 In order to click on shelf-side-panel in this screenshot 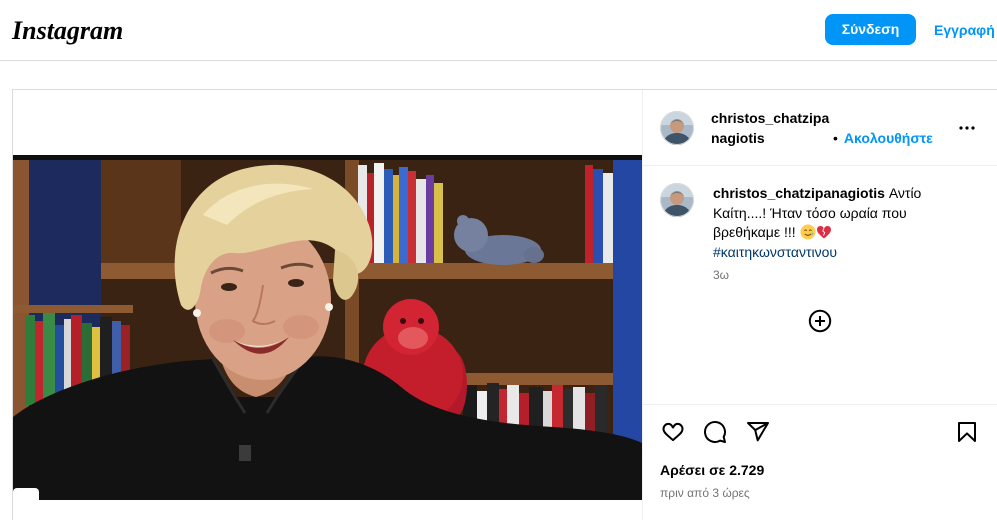, I will do `click(141, 209)`.